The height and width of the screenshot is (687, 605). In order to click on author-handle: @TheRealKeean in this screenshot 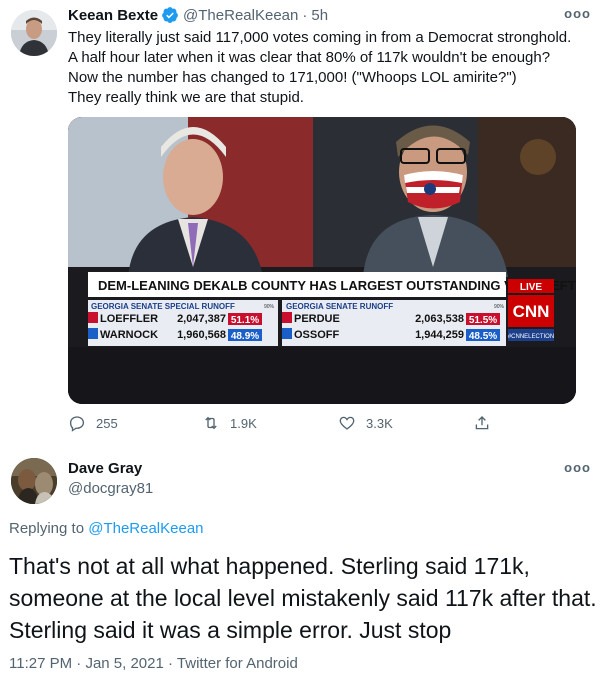, I will do `click(240, 15)`.